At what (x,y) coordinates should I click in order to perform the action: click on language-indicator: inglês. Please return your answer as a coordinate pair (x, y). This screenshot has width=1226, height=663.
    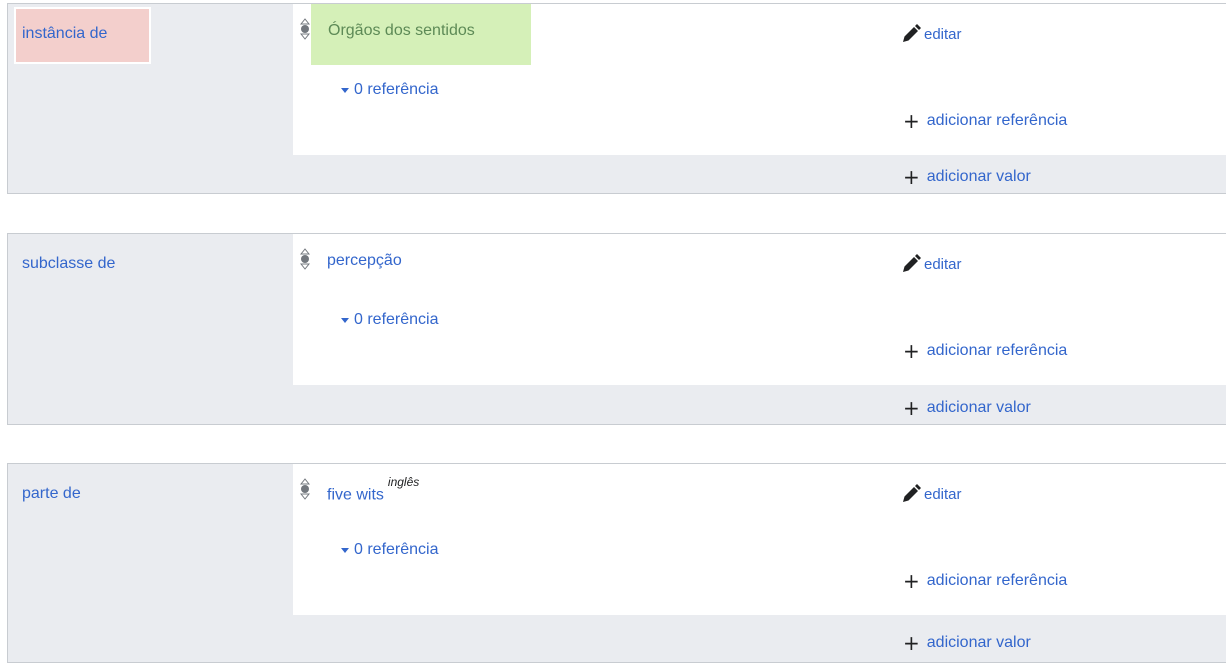
    Looking at the image, I should click on (403, 482).